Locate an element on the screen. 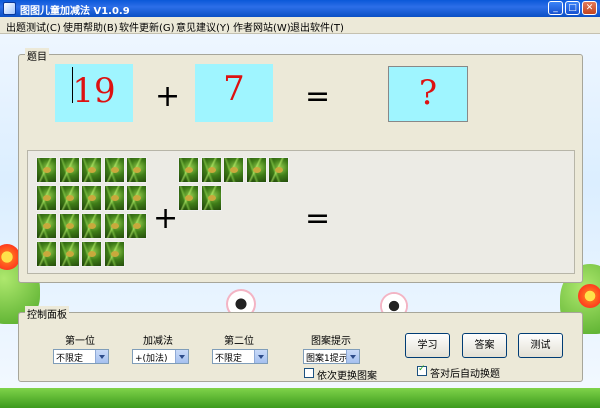  picture-hint-label: 图案提示 is located at coordinates (331, 341).